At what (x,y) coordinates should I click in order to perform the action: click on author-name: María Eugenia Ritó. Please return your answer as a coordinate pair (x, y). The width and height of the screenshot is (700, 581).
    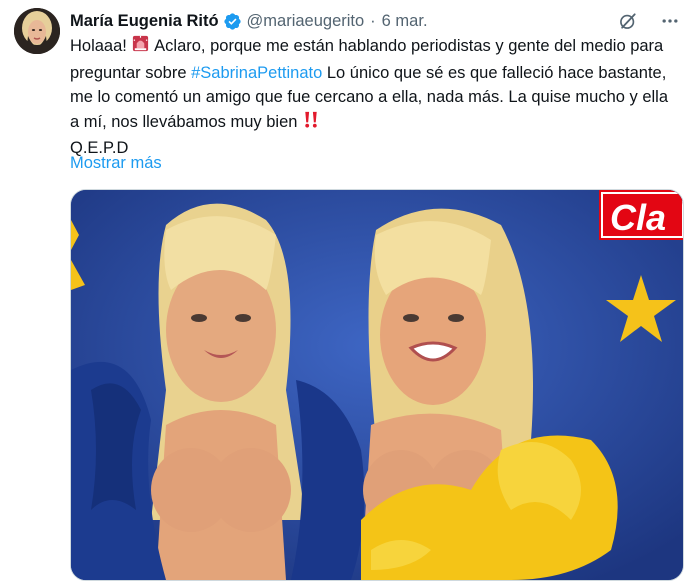
    Looking at the image, I should click on (144, 21).